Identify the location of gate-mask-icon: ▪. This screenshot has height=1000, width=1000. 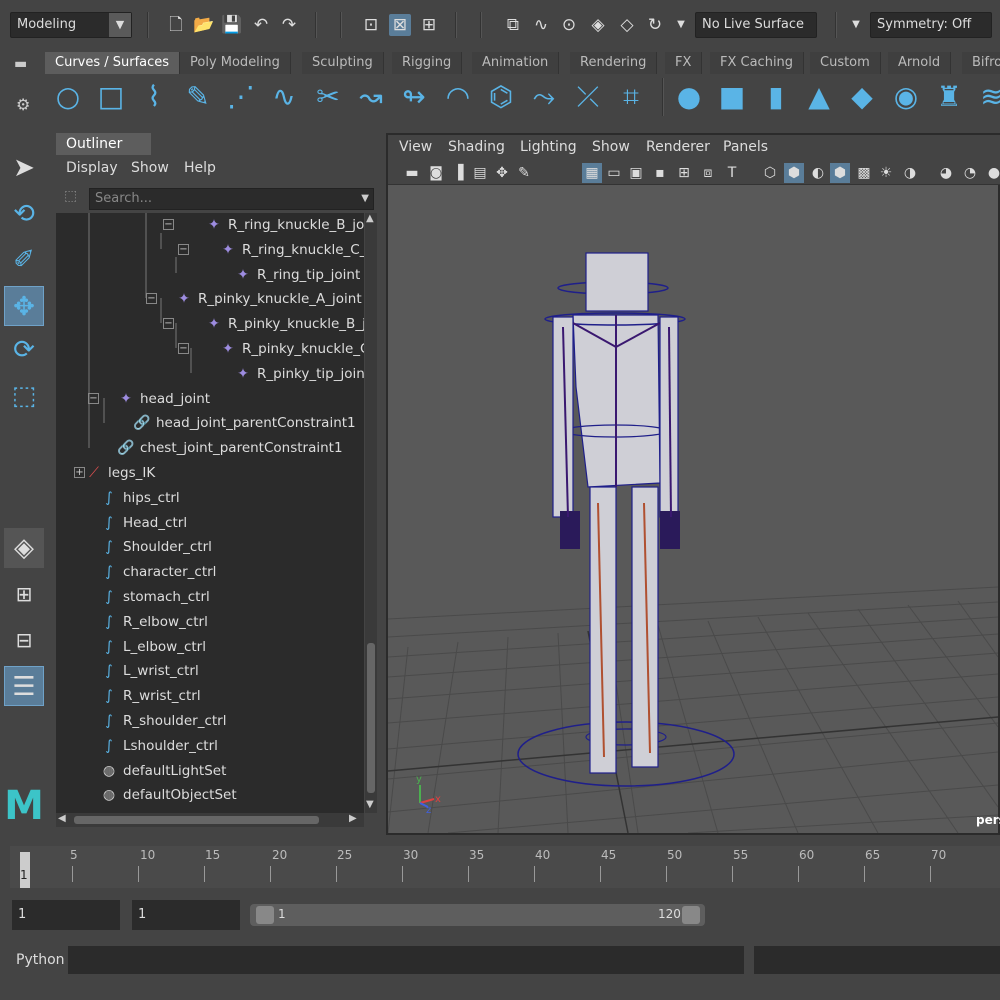
(660, 173).